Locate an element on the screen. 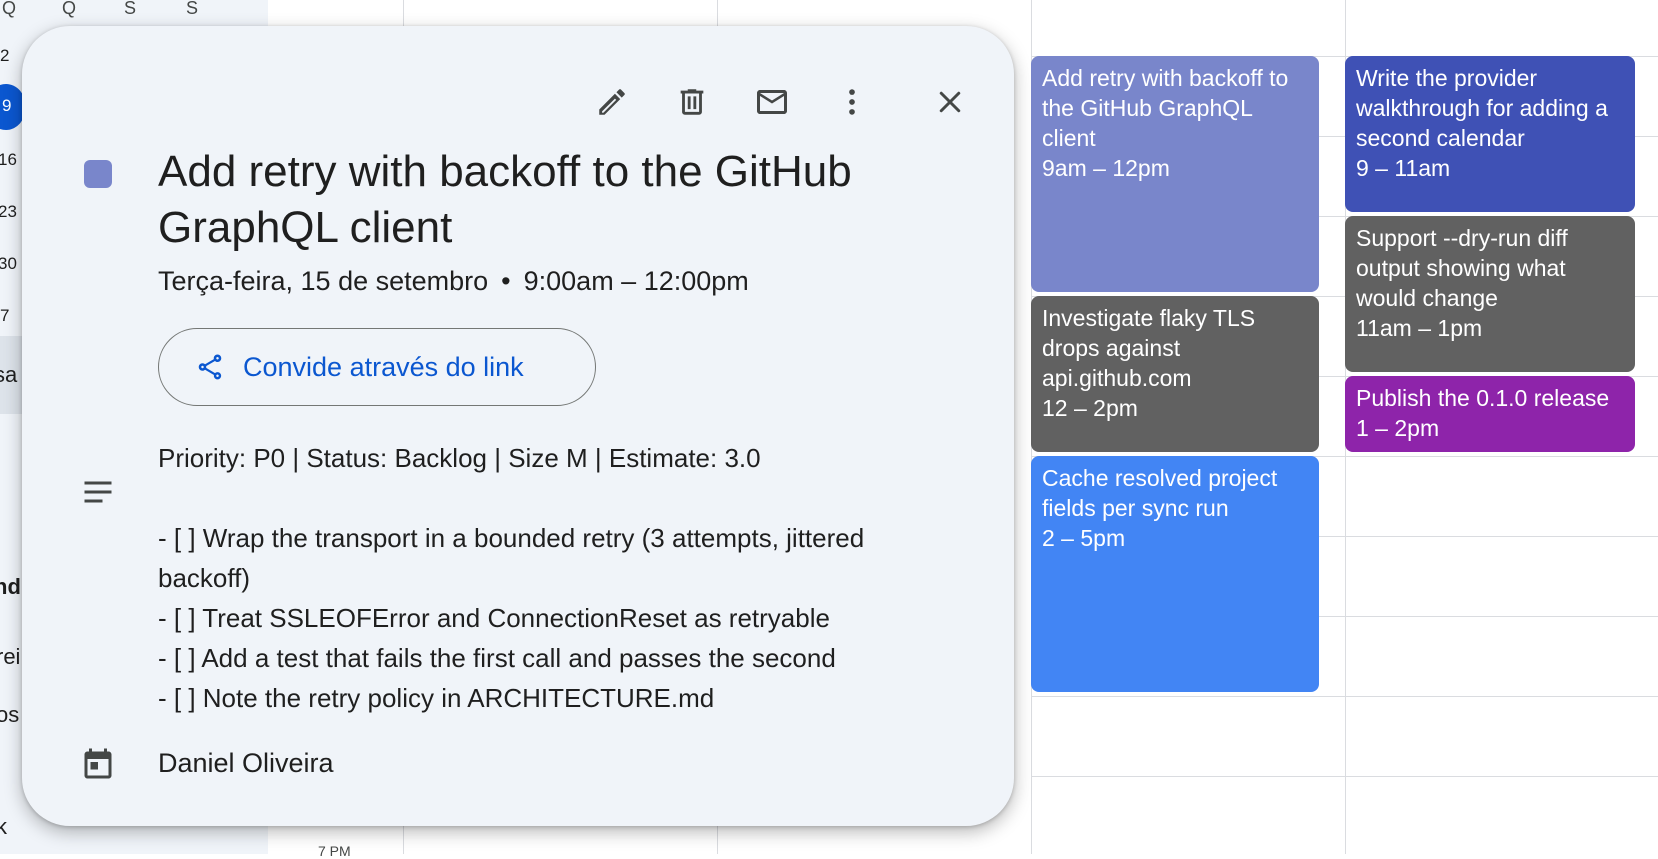  sidebar-text-fragment: sa is located at coordinates (9, 374).